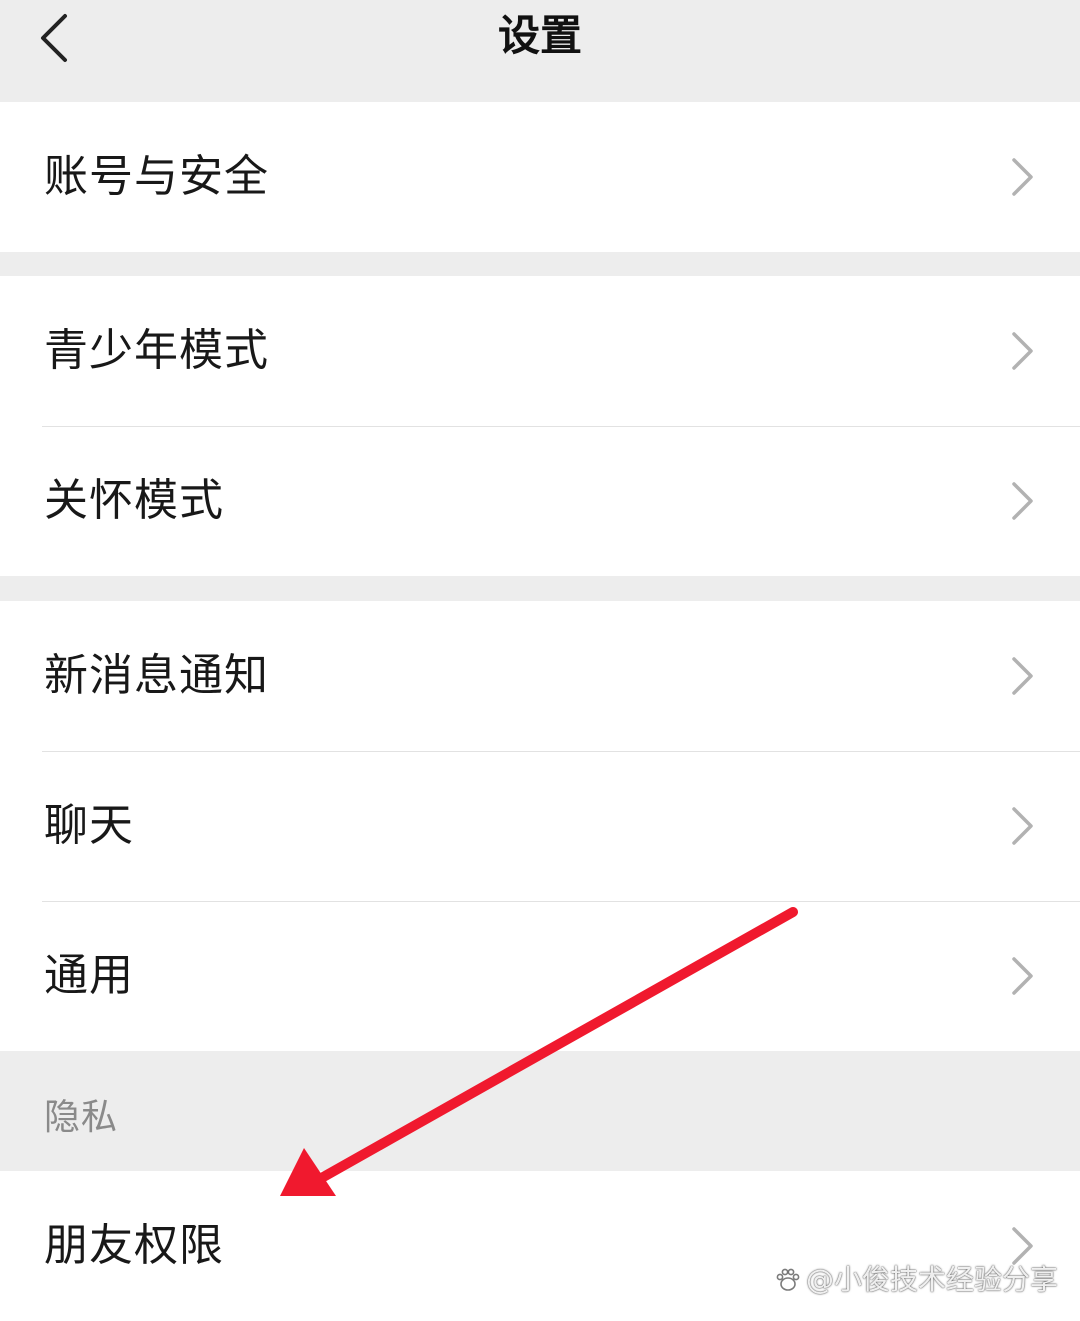 This screenshot has width=1080, height=1321. What do you see at coordinates (540, 676) in the screenshot?
I see `settings-item-notifications: 新消息通知` at bounding box center [540, 676].